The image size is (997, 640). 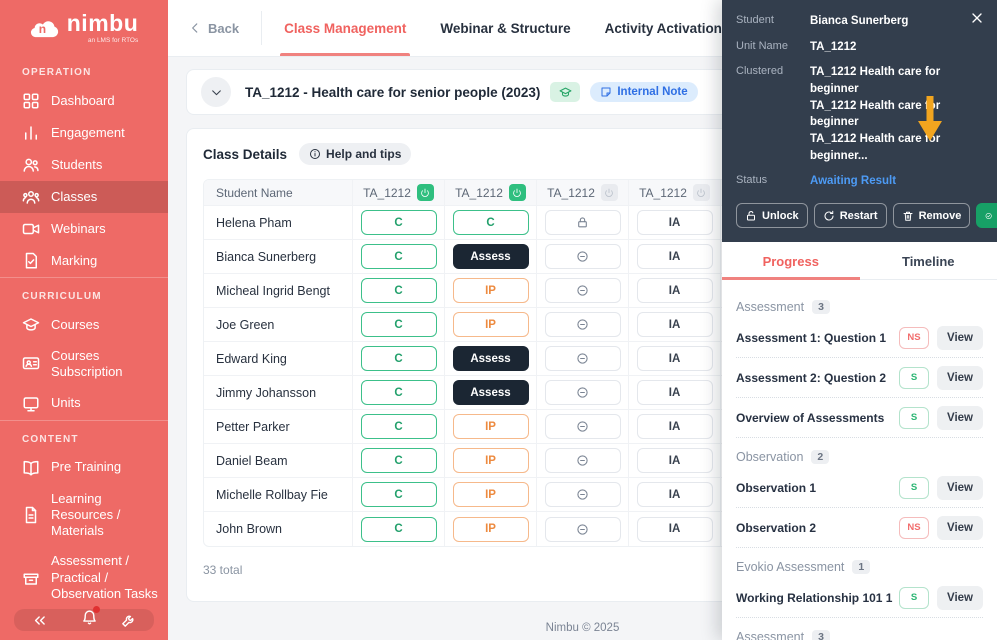 What do you see at coordinates (791, 261) in the screenshot?
I see `panel-tab-progress: Progress` at bounding box center [791, 261].